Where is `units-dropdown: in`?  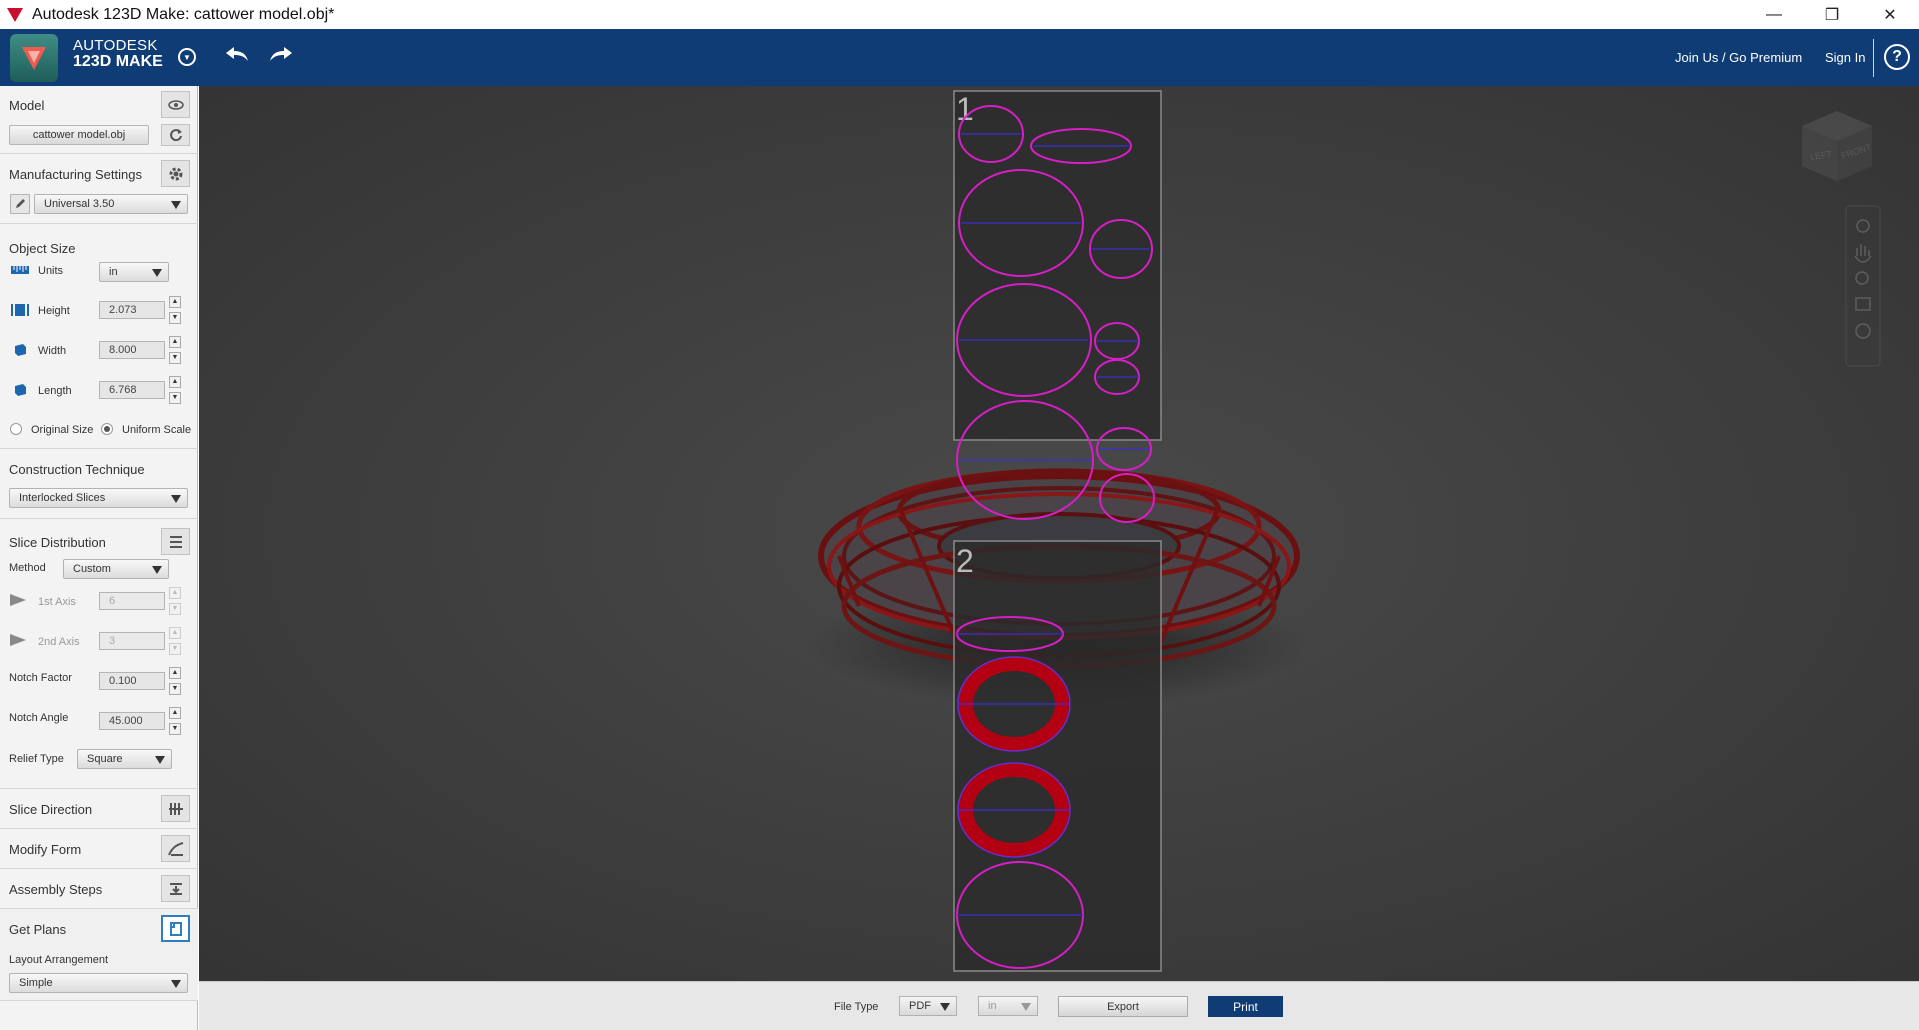
units-dropdown: in is located at coordinates (134, 272).